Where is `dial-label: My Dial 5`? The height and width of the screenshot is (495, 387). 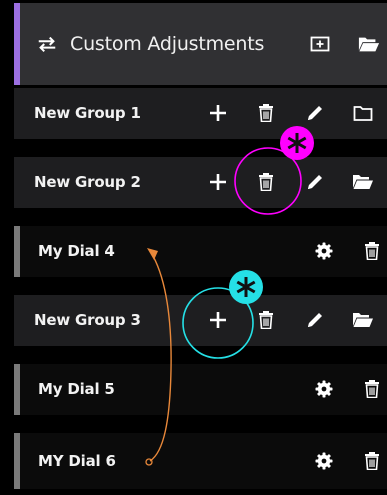
dial-label: My Dial 5 is located at coordinates (76, 389).